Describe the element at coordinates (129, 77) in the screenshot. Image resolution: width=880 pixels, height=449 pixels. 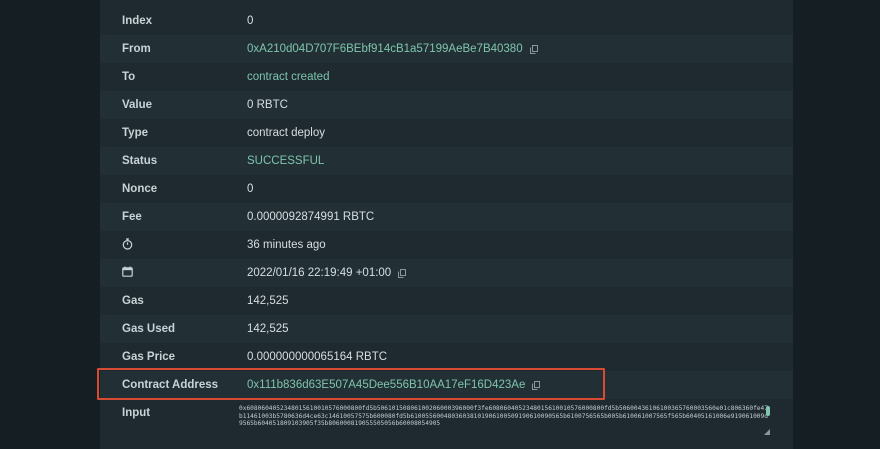
I see `to-label: To` at that location.